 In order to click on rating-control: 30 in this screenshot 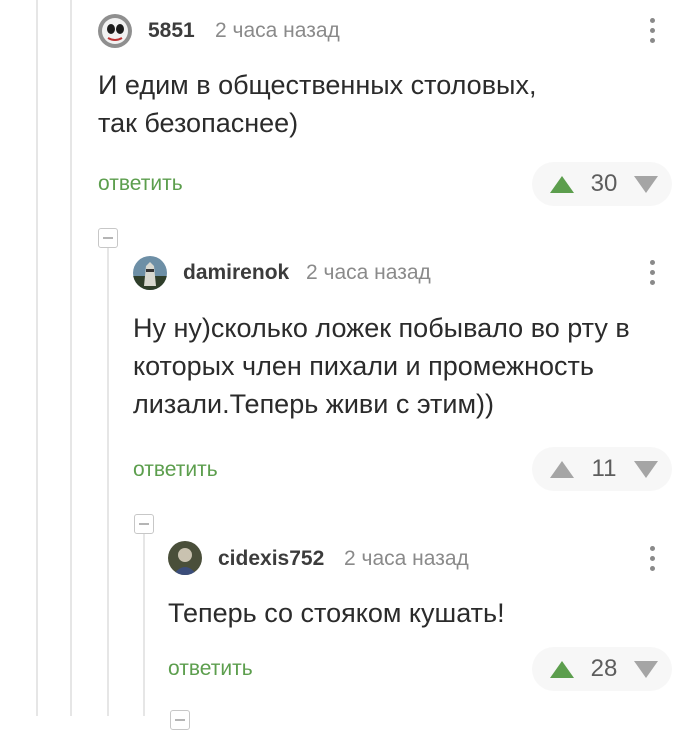, I will do `click(602, 184)`.